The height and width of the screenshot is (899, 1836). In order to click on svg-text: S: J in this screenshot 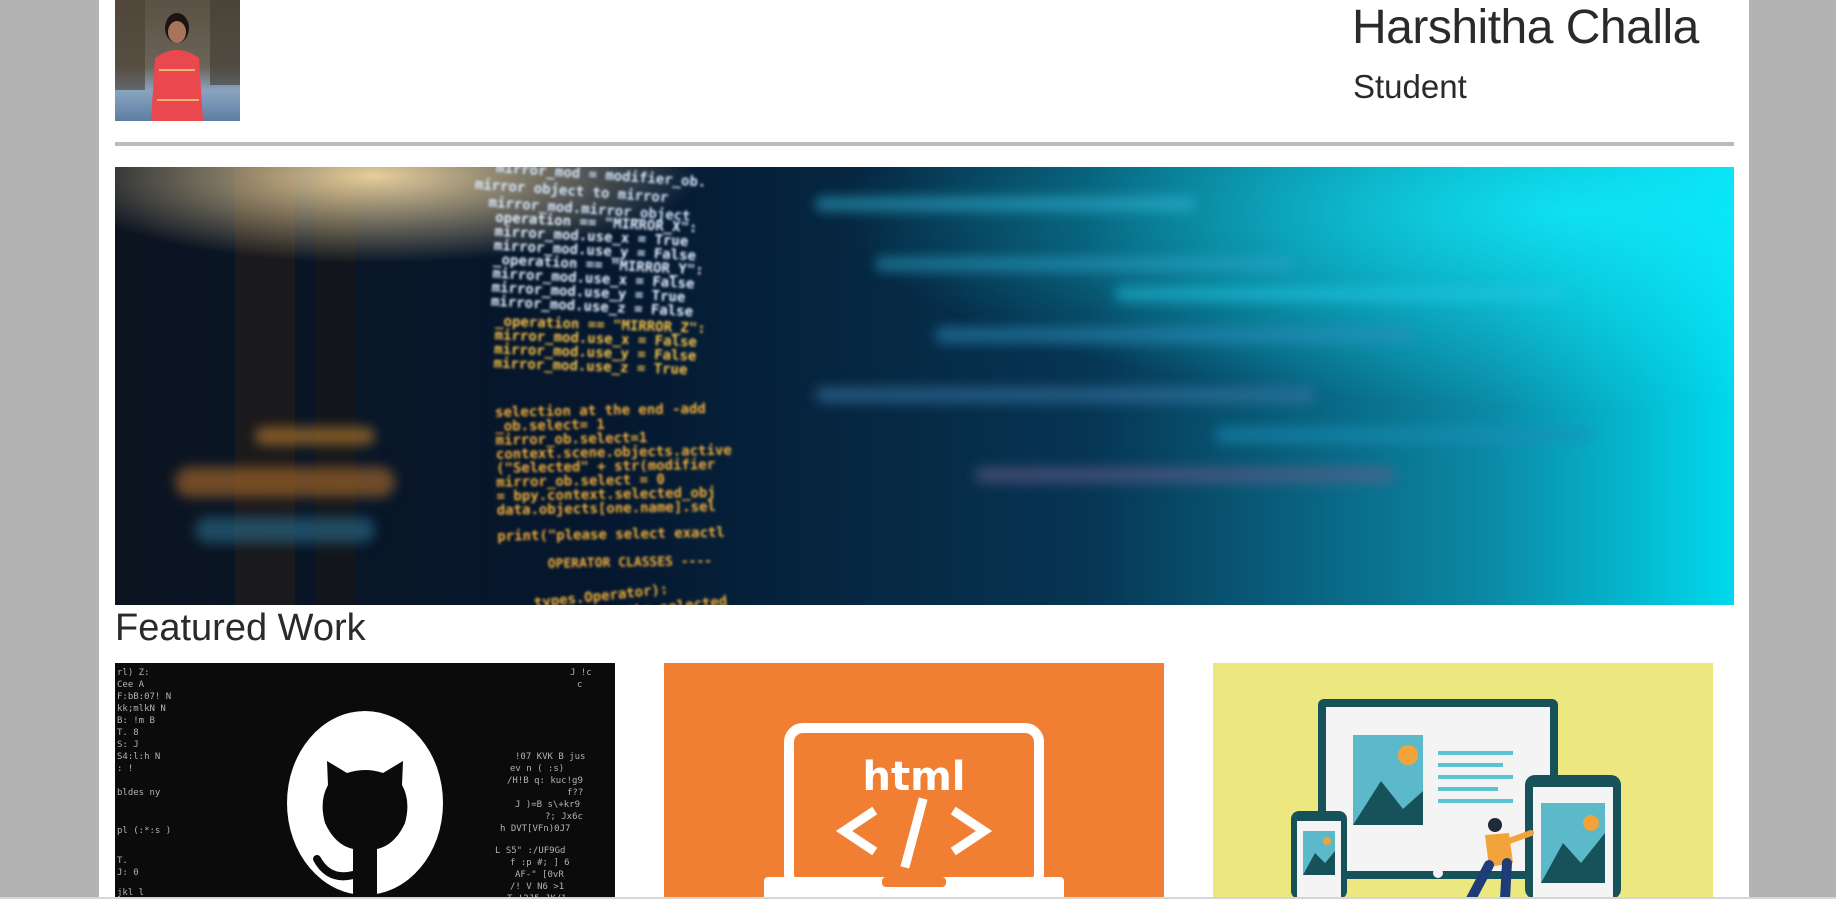, I will do `click(128, 745)`.